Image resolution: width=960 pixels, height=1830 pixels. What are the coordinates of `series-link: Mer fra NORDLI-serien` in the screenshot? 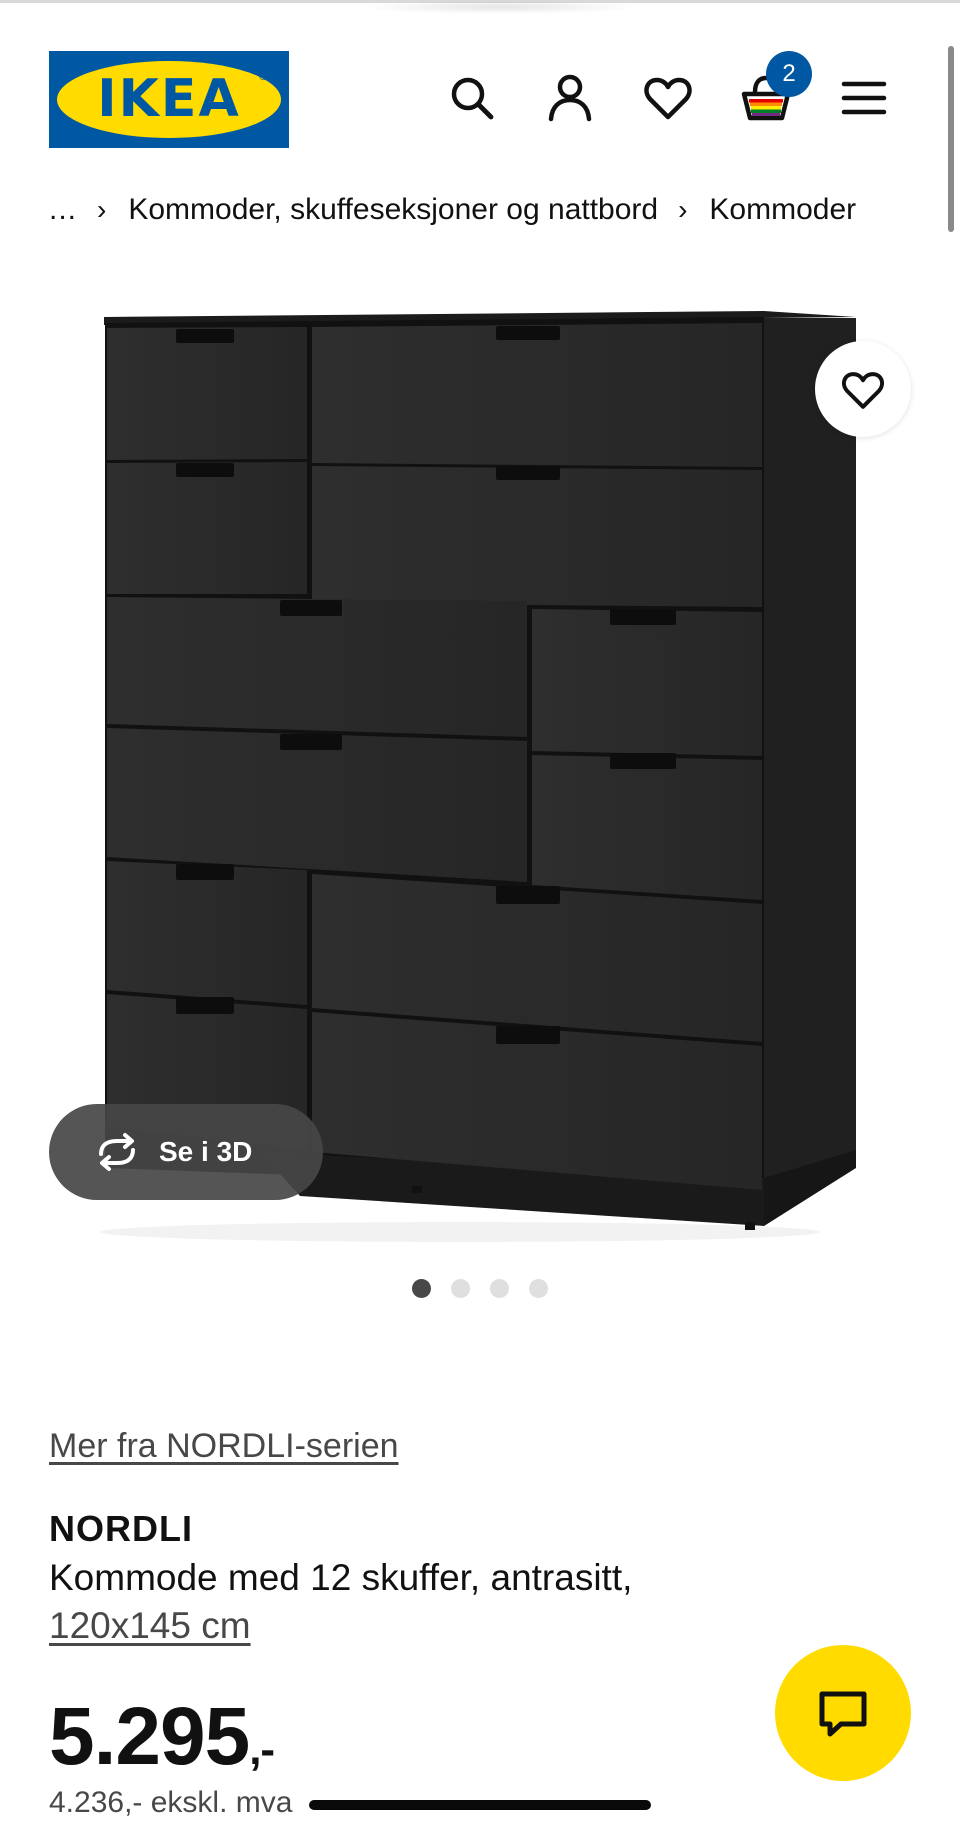 It's located at (224, 1446).